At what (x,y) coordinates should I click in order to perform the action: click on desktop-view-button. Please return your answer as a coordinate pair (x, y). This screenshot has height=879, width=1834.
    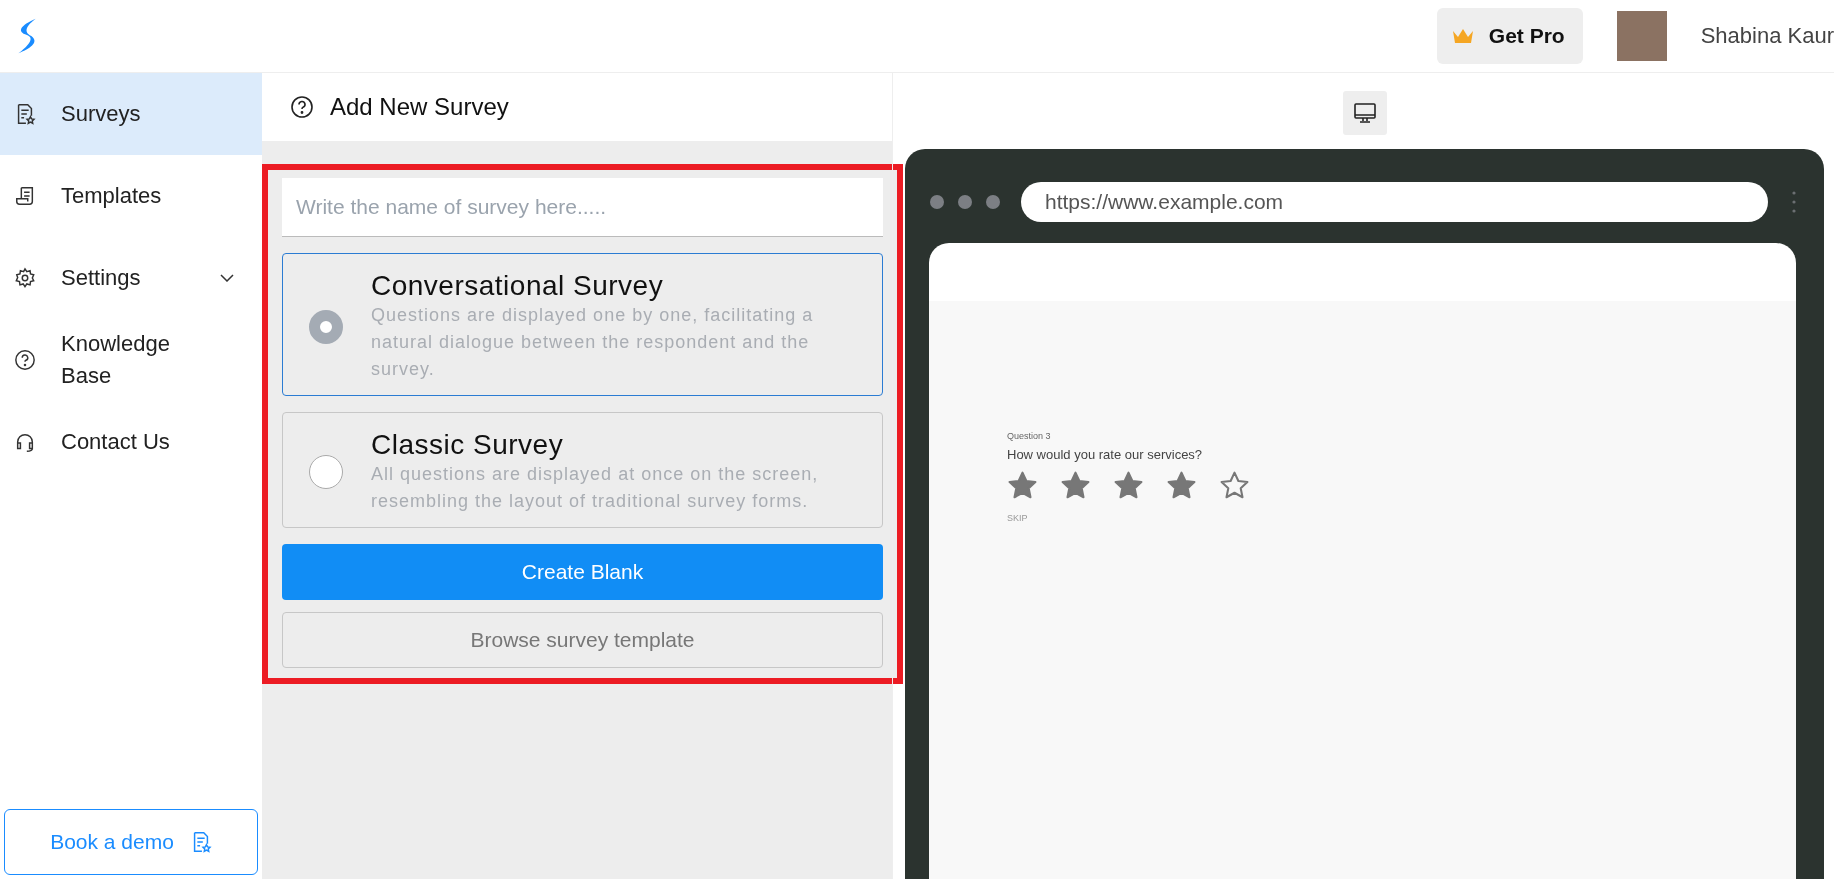
    Looking at the image, I should click on (1364, 113).